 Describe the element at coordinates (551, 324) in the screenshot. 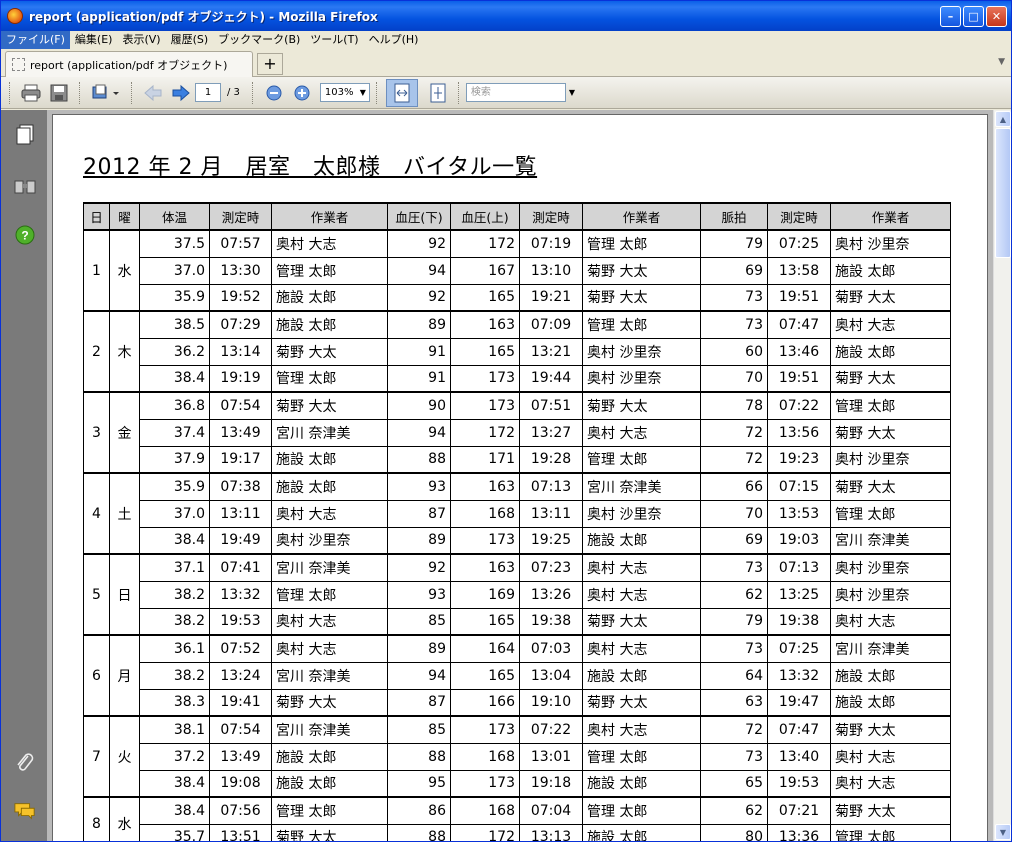

I see `bp-time-cell: 07:09` at that location.